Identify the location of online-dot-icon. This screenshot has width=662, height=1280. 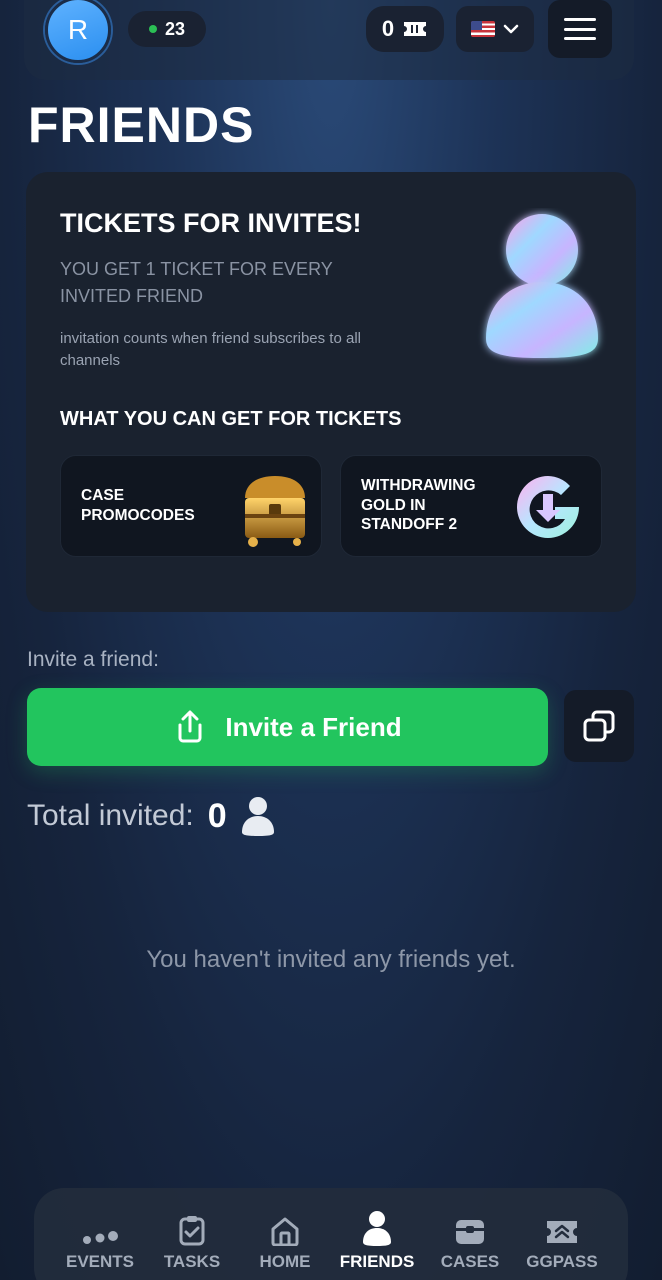
(152, 29).